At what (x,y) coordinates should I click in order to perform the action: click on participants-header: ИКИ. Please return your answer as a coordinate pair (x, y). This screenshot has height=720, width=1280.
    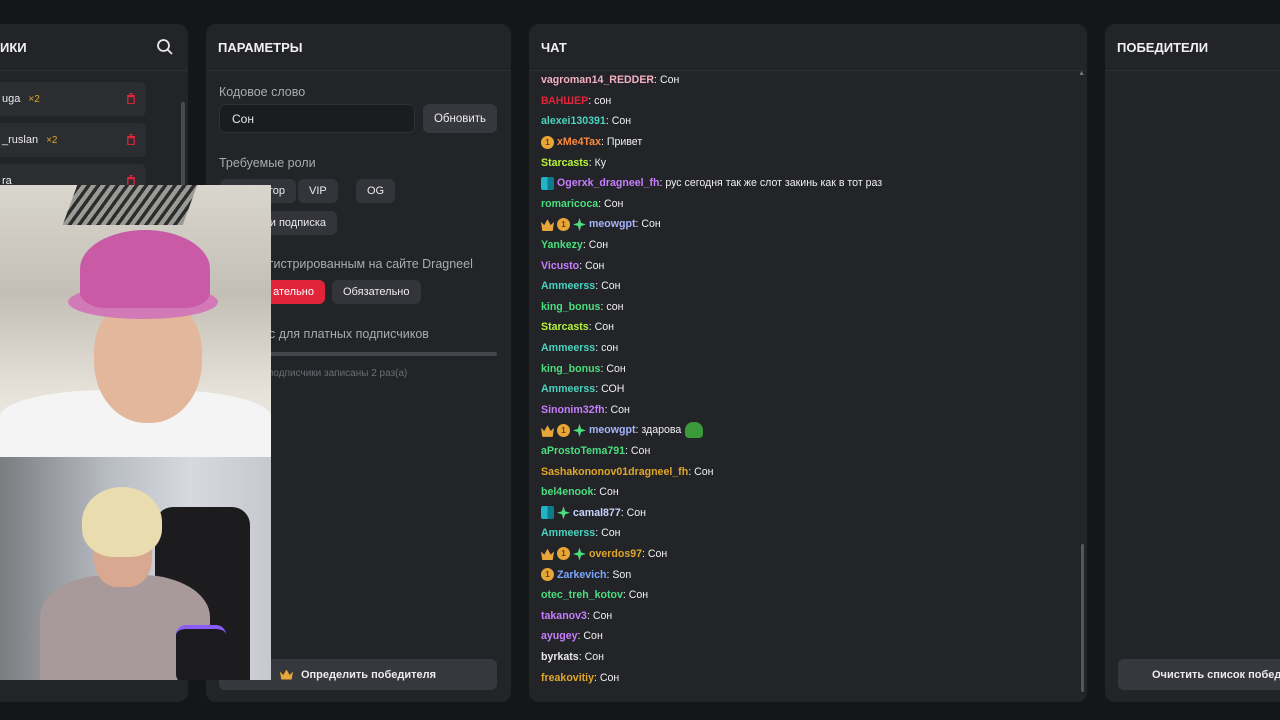
    Looking at the image, I should click on (94, 47).